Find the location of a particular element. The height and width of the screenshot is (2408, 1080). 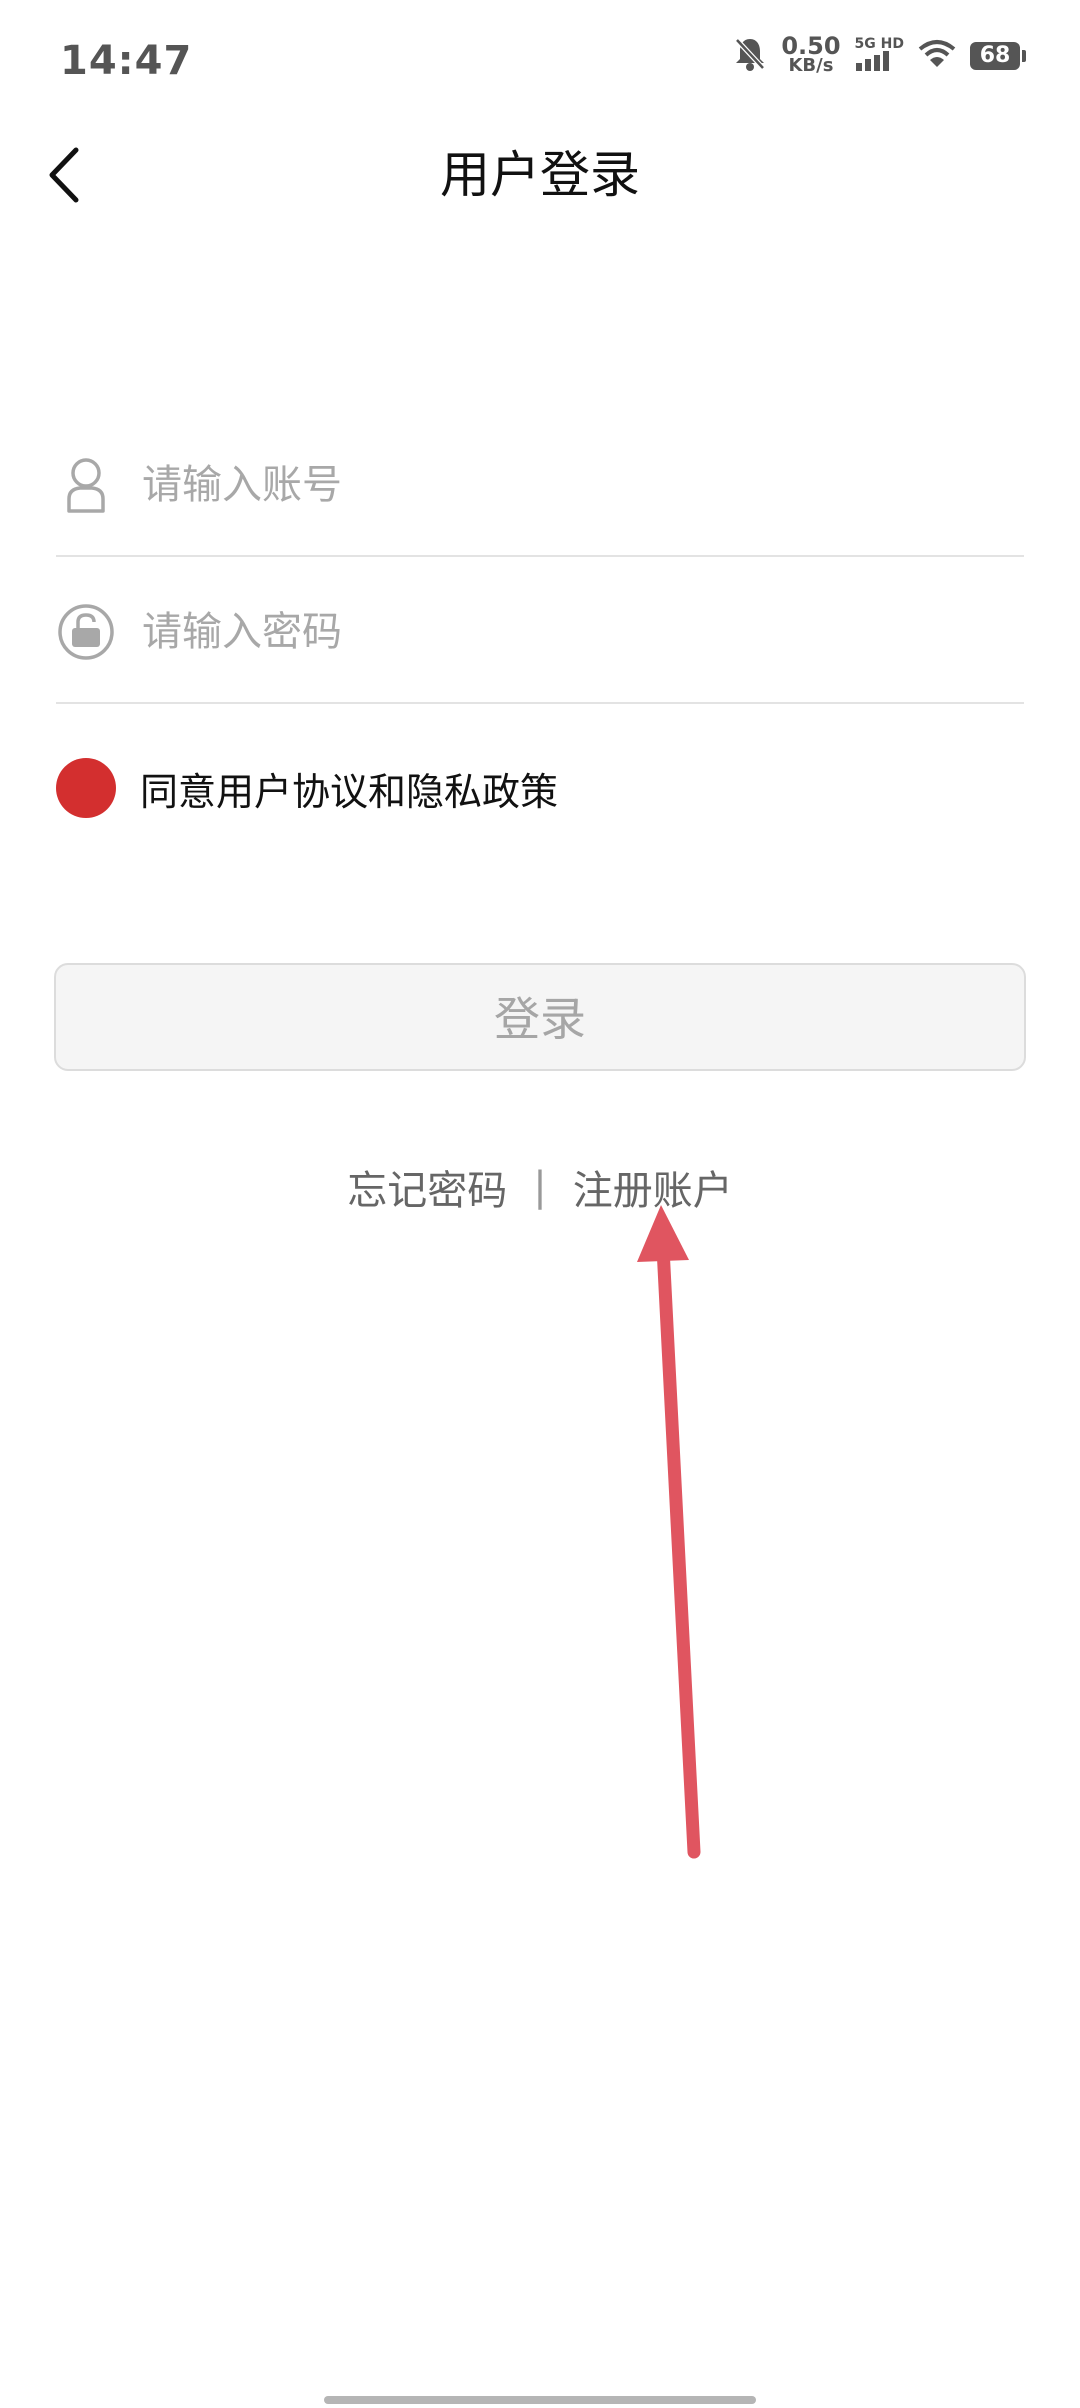

network-speed-unit: KB/s is located at coordinates (811, 65).